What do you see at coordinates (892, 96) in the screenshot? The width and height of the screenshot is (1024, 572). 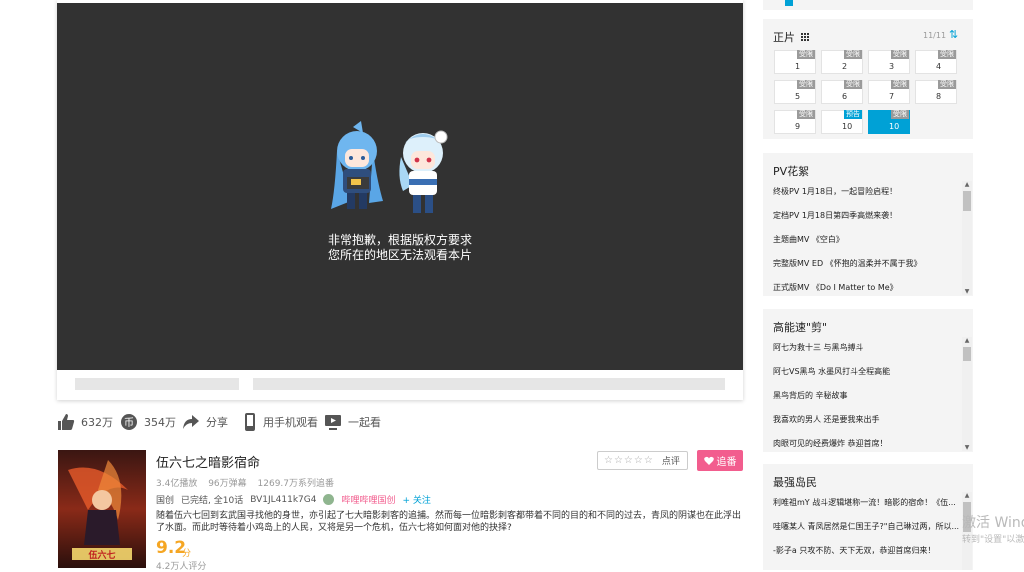 I see `episode-number: 7` at bounding box center [892, 96].